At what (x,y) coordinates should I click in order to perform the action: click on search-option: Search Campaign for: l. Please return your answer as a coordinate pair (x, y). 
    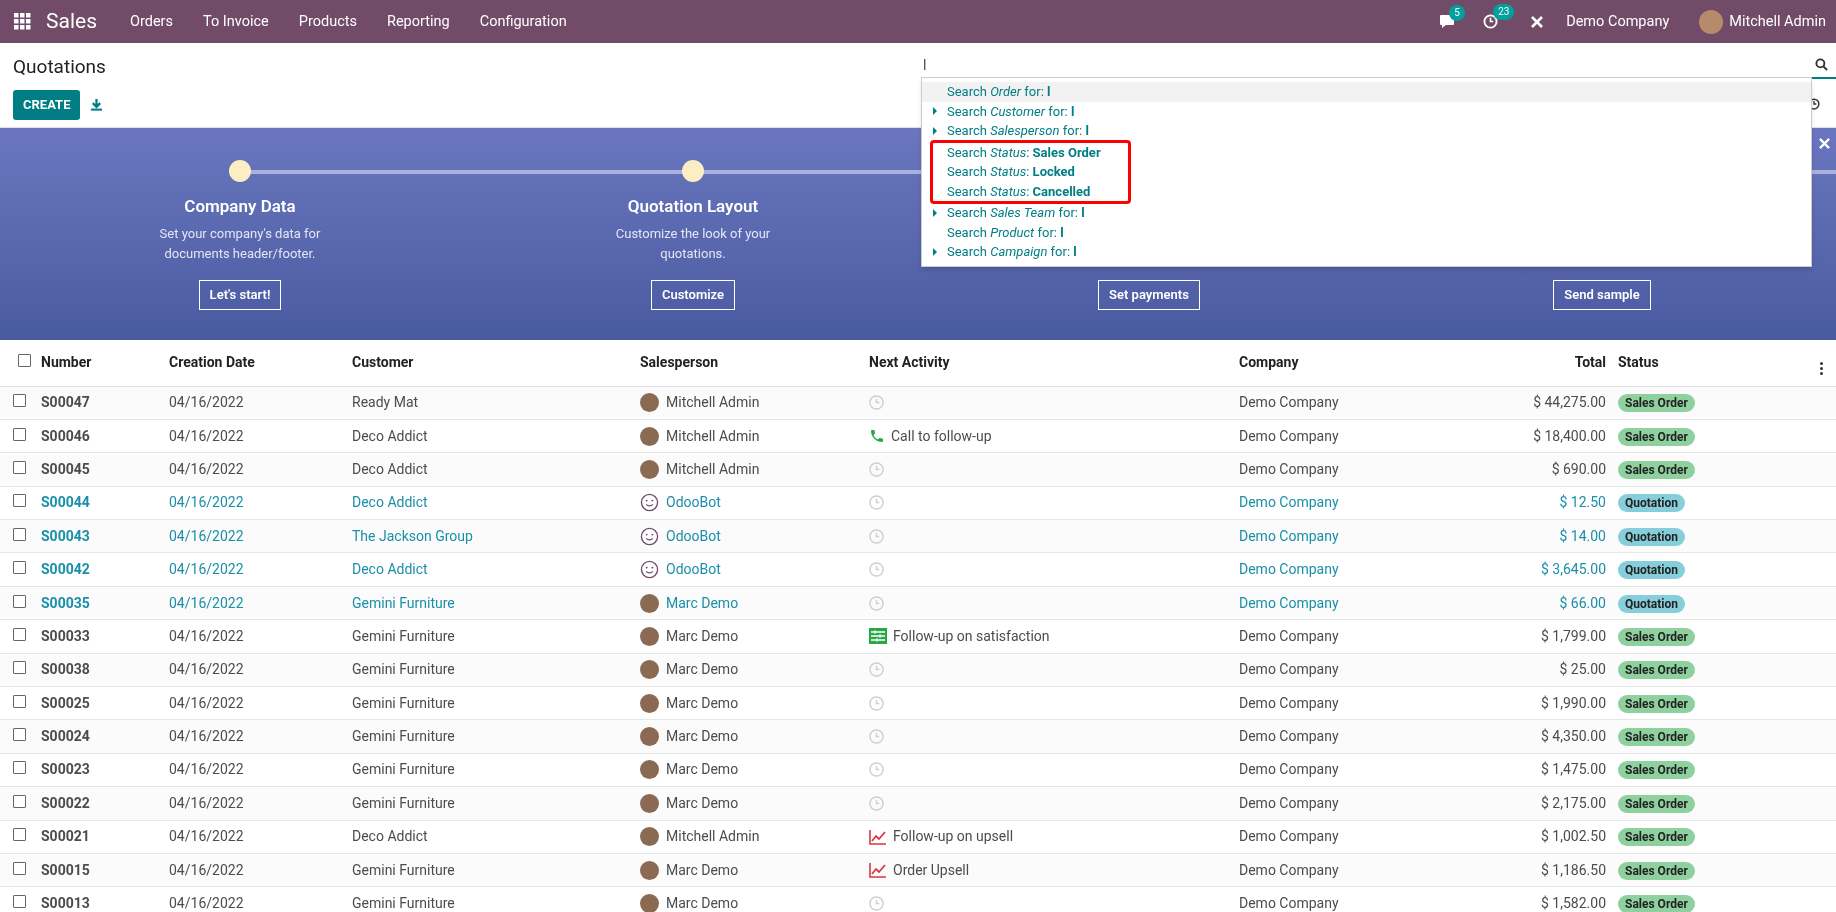
    Looking at the image, I should click on (1366, 252).